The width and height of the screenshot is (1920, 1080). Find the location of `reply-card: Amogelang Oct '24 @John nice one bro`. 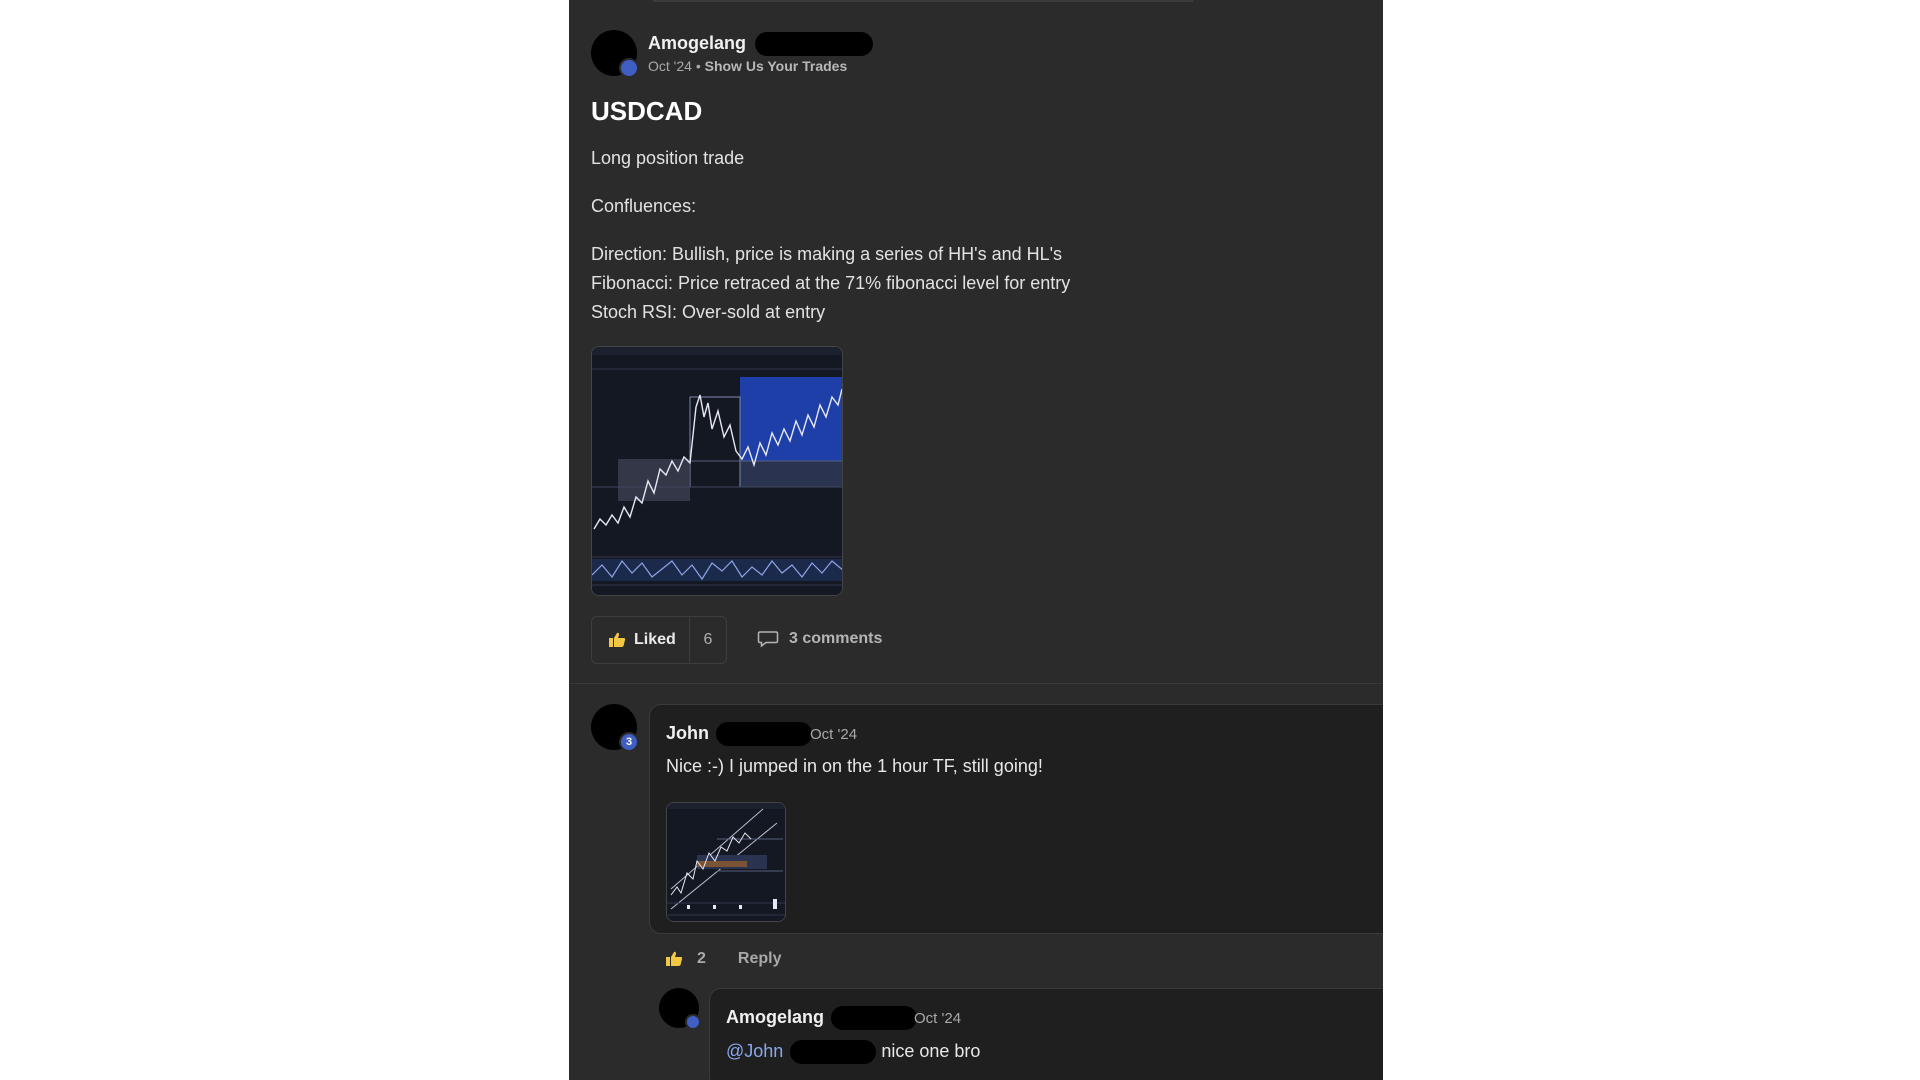

reply-card: Amogelang Oct '24 @John nice one bro is located at coordinates (1046, 1034).